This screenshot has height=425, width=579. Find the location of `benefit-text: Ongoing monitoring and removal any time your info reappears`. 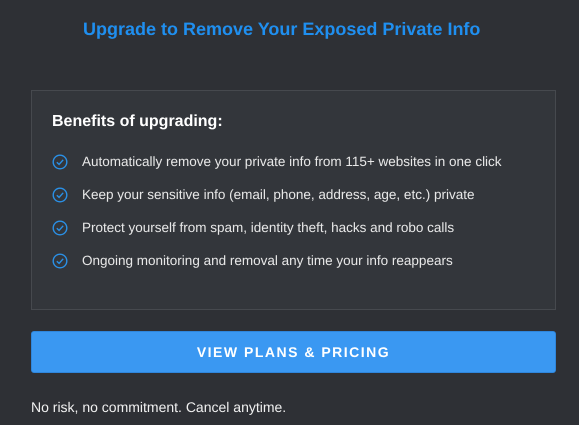

benefit-text: Ongoing monitoring and removal any time your info reappears is located at coordinates (267, 260).